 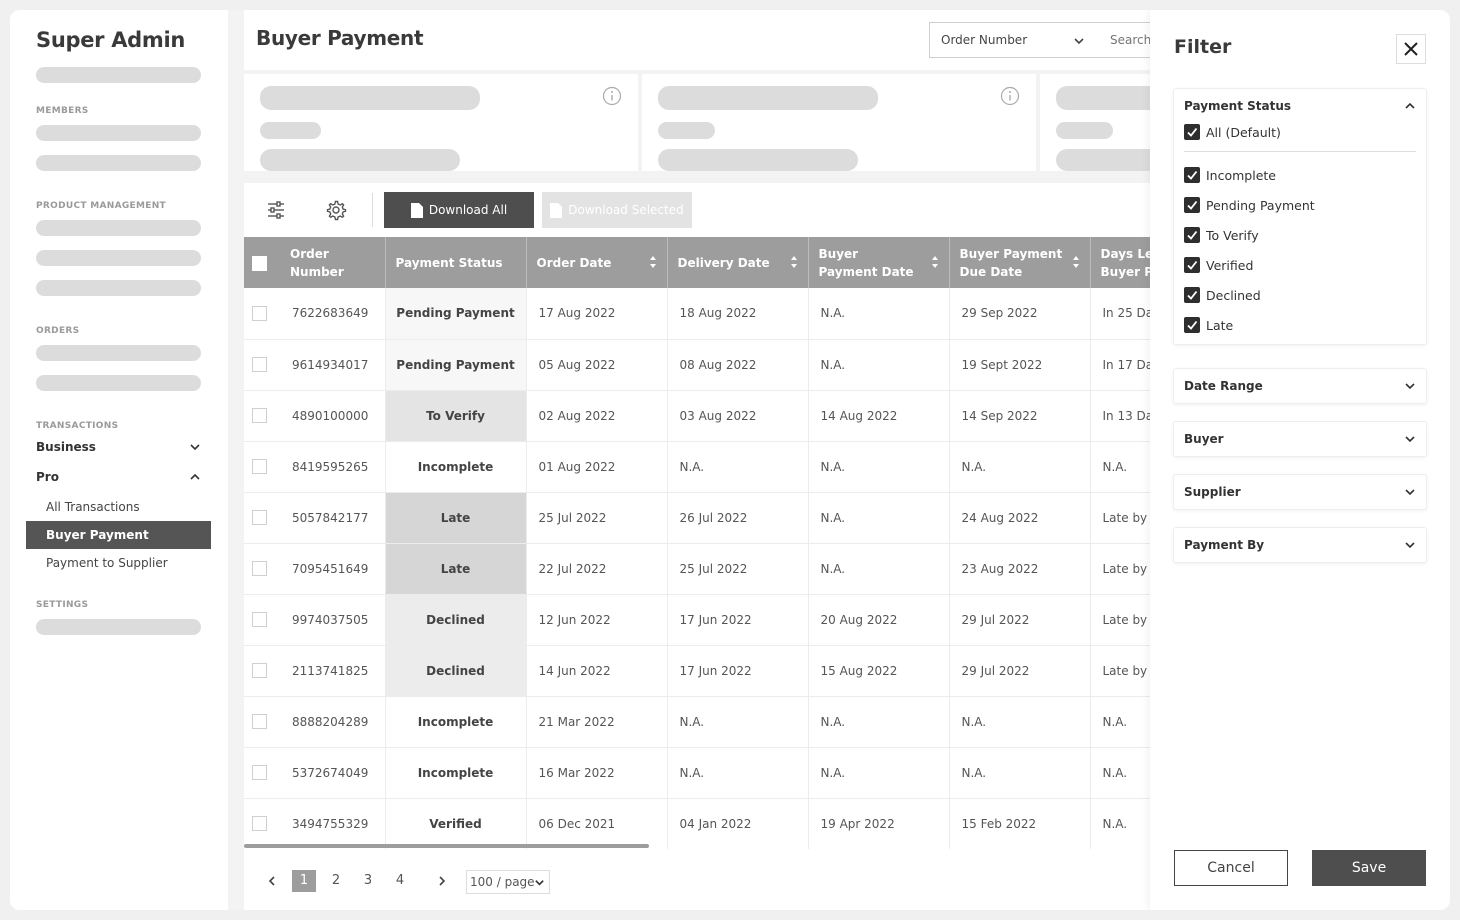 What do you see at coordinates (456, 415) in the screenshot?
I see `cell-status: To Verify` at bounding box center [456, 415].